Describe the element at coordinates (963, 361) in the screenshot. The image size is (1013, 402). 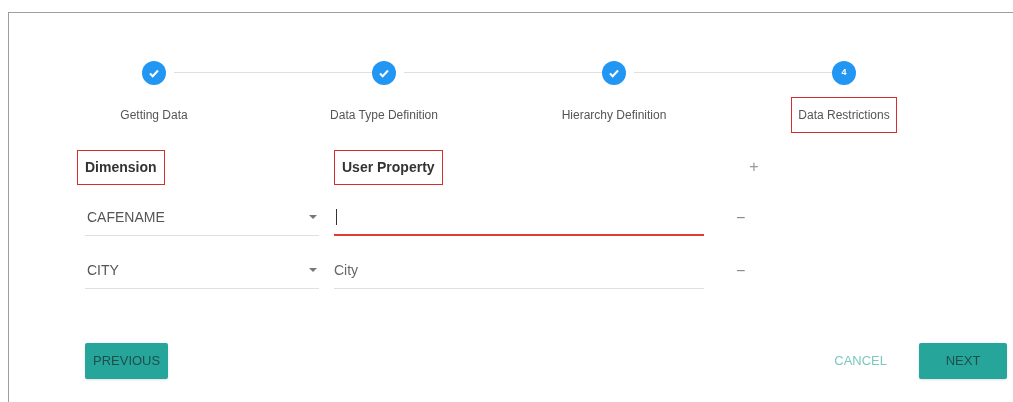
I see `next-button: NEXT` at that location.